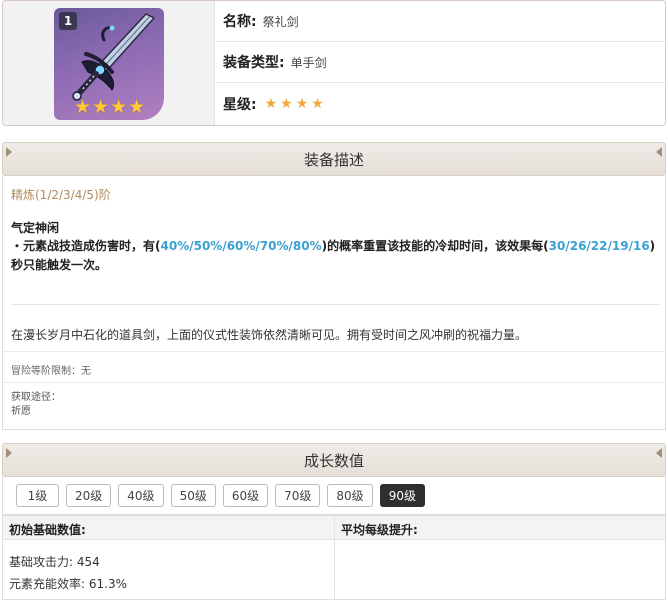 The image size is (668, 600). What do you see at coordinates (402, 495) in the screenshot?
I see `level-button: 90级` at bounding box center [402, 495].